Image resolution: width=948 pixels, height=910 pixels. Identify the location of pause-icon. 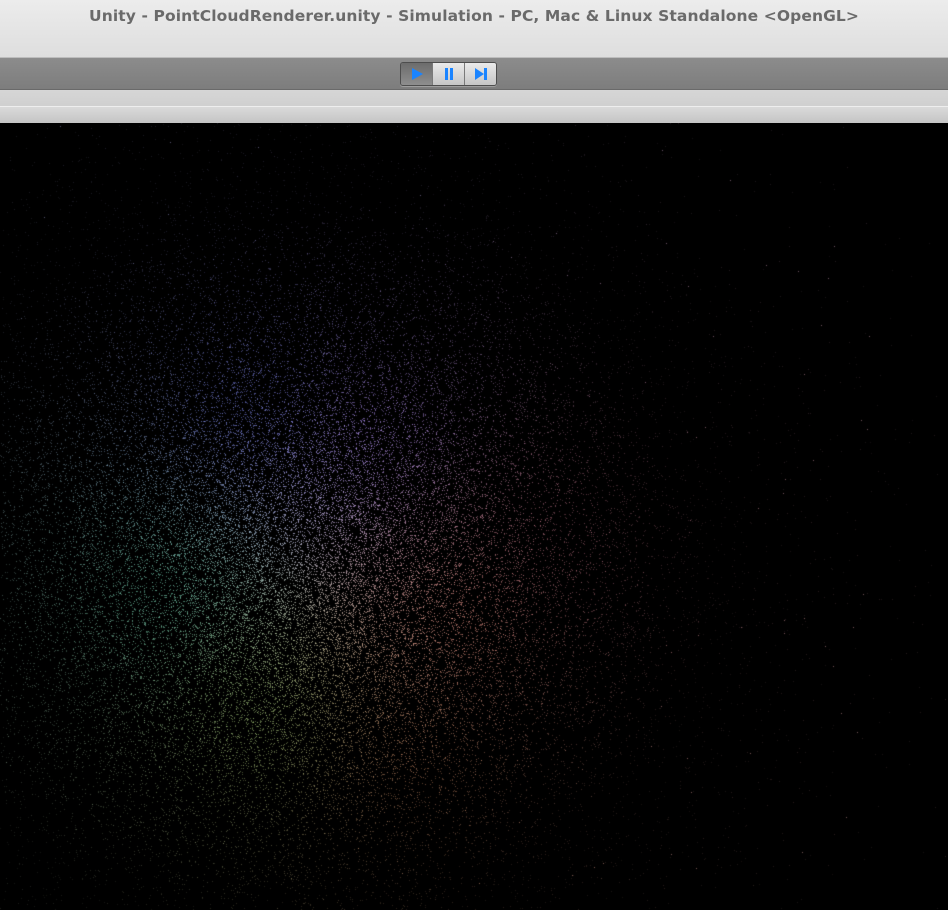
(448, 74).